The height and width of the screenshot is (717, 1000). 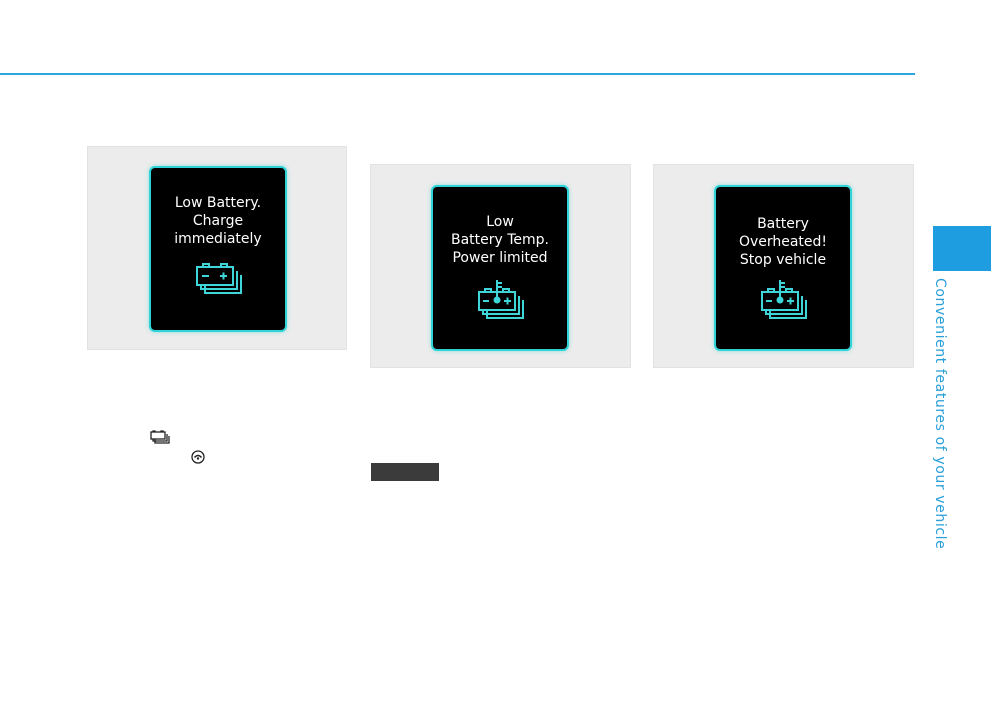 I want to click on chapter-tab, so click(x=962, y=248).